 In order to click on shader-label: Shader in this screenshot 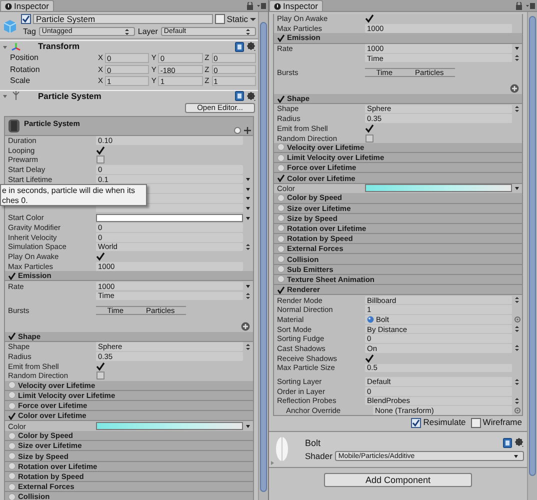, I will do `click(318, 456)`.